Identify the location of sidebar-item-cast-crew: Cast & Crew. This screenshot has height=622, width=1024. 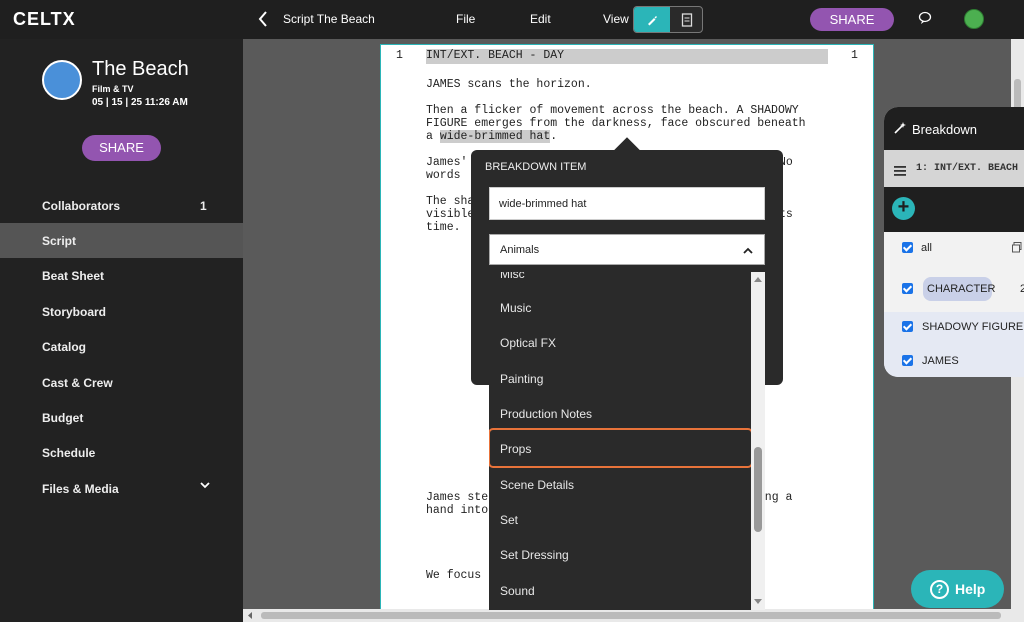
(121, 382).